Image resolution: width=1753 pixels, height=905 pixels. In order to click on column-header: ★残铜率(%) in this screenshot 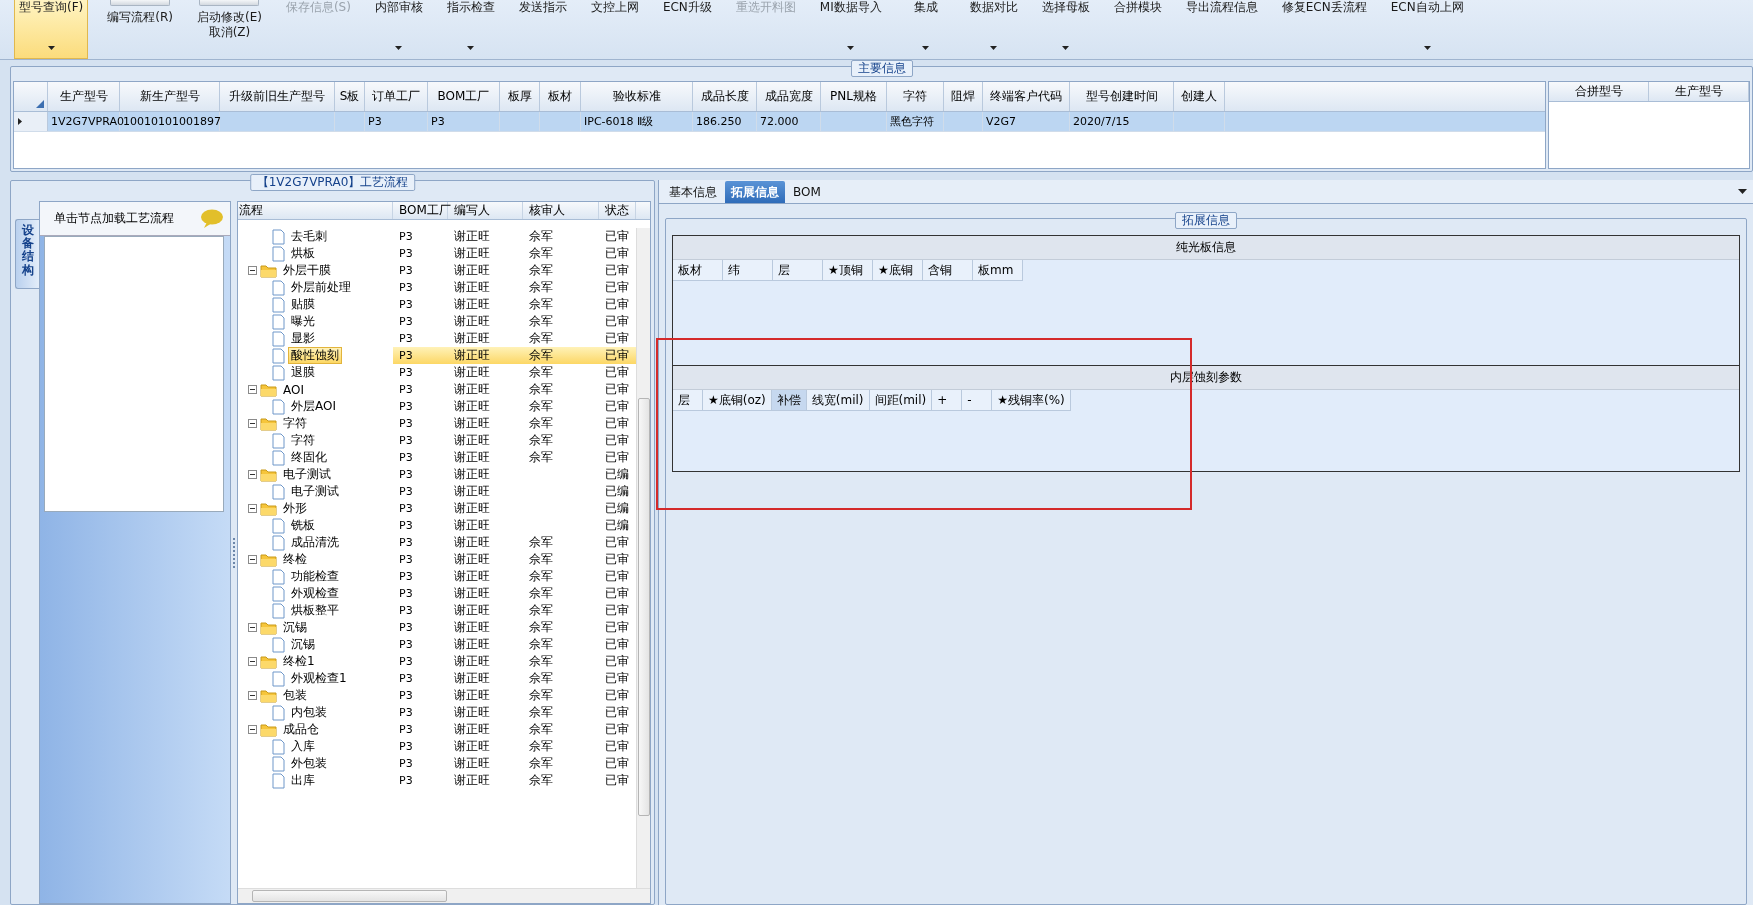, I will do `click(1031, 400)`.